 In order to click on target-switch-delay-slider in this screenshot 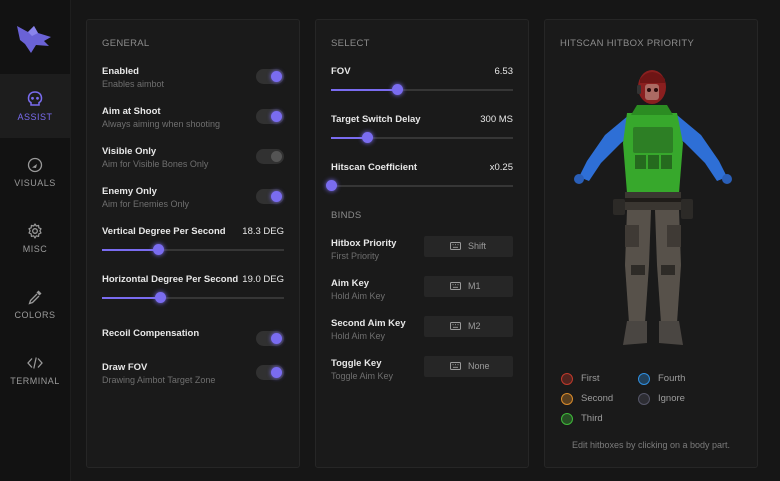, I will do `click(422, 137)`.